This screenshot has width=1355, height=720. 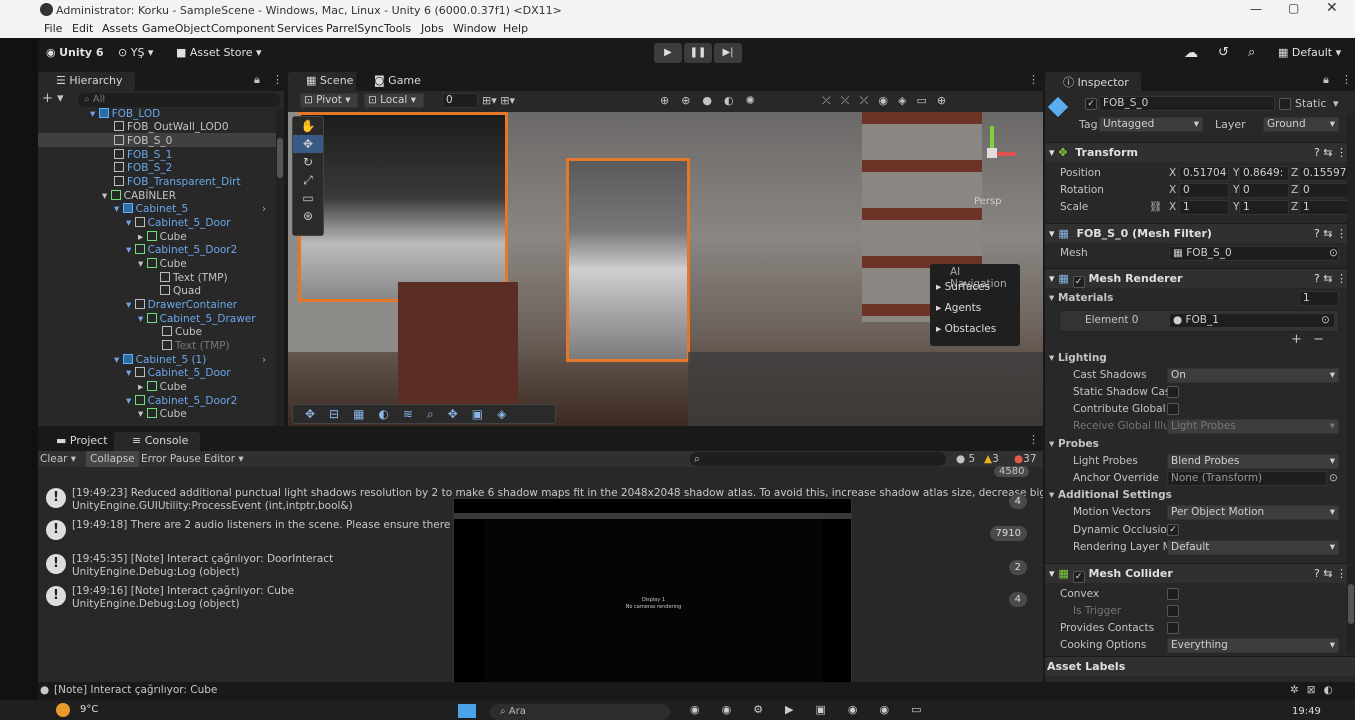 I want to click on tag-dropdown: Untagged ▾, so click(x=1151, y=124).